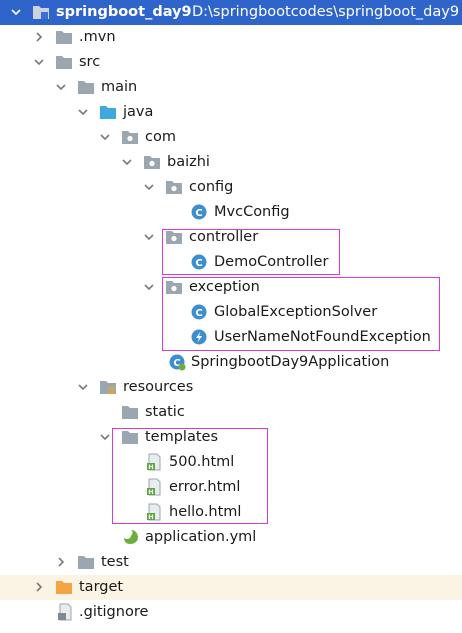 The image size is (462, 633). What do you see at coordinates (119, 87) in the screenshot?
I see `tree-label: main` at bounding box center [119, 87].